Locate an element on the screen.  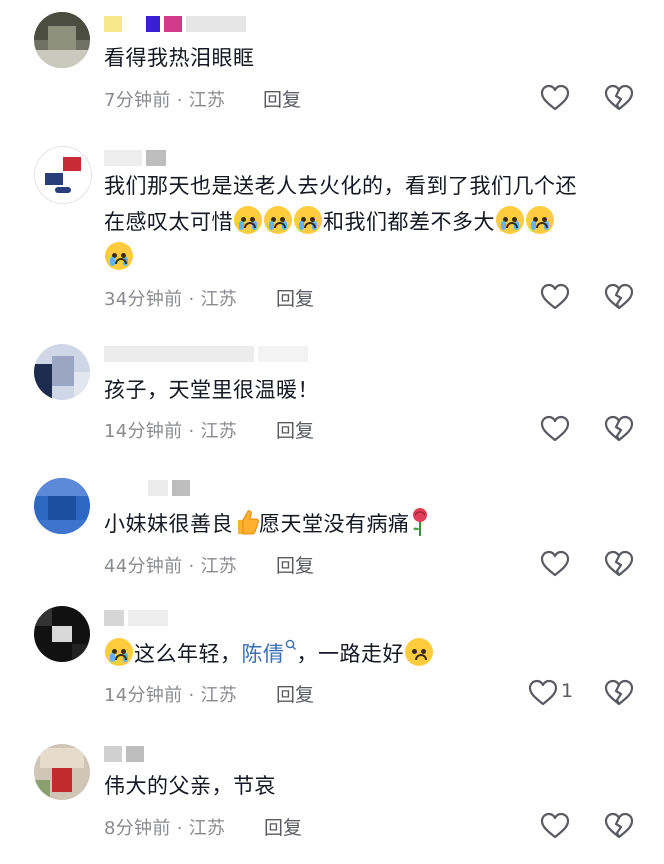
comment-time: 8分钟前 is located at coordinates (137, 828).